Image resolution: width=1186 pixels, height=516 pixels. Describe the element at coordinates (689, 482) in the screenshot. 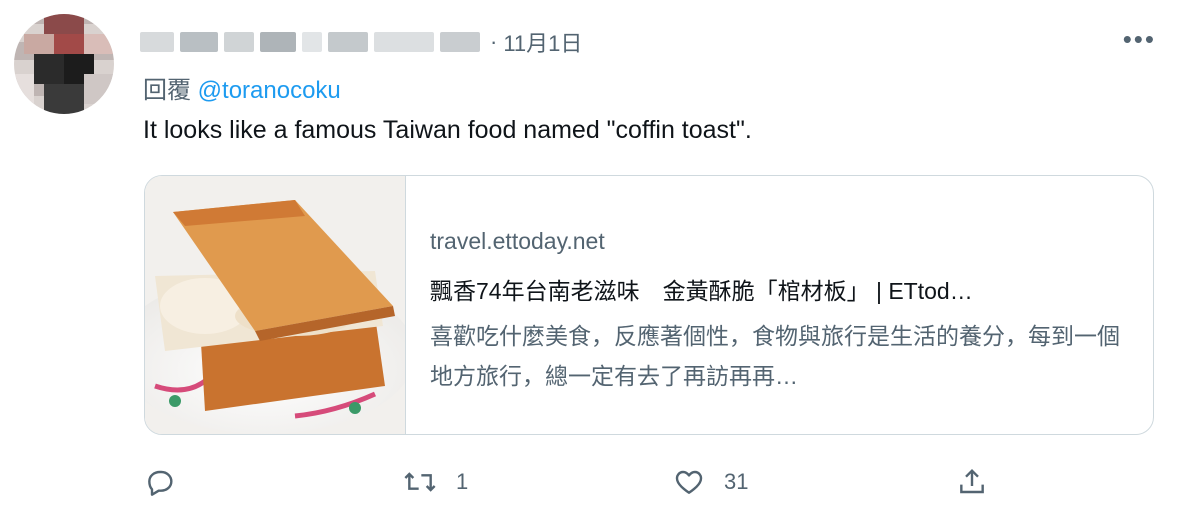

I see `like-icon` at that location.